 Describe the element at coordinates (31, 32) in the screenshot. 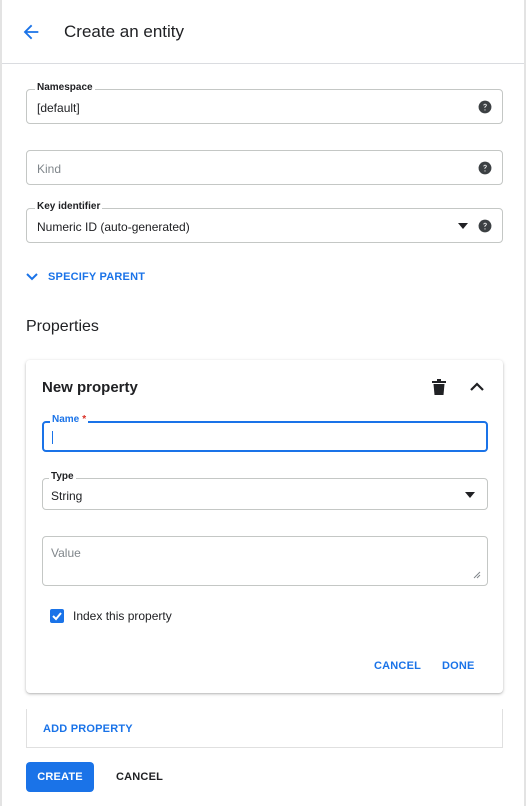

I see `arrow-left-icon` at that location.